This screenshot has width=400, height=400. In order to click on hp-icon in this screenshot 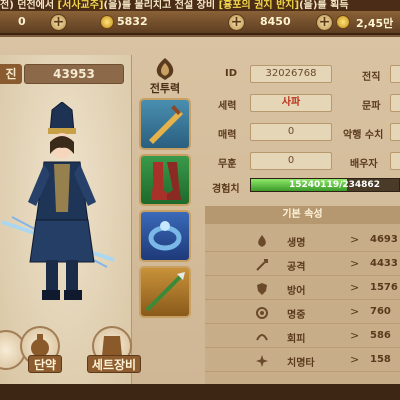, I will do `click(262, 241)`.